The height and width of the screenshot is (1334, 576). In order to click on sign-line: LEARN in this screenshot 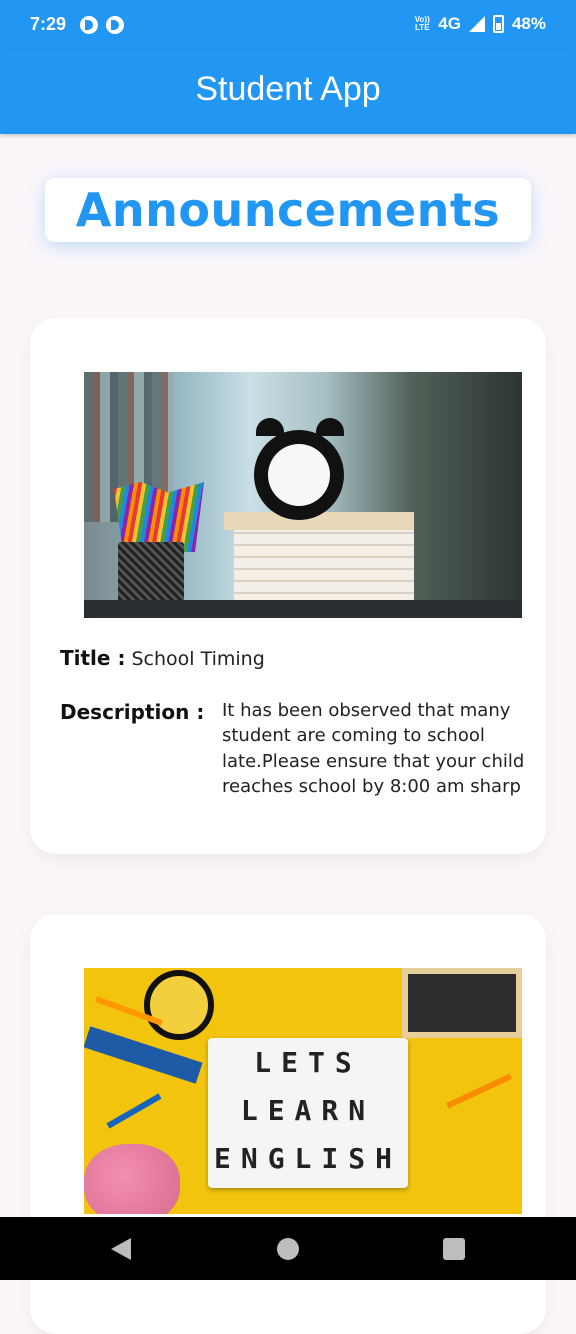, I will do `click(308, 1110)`.